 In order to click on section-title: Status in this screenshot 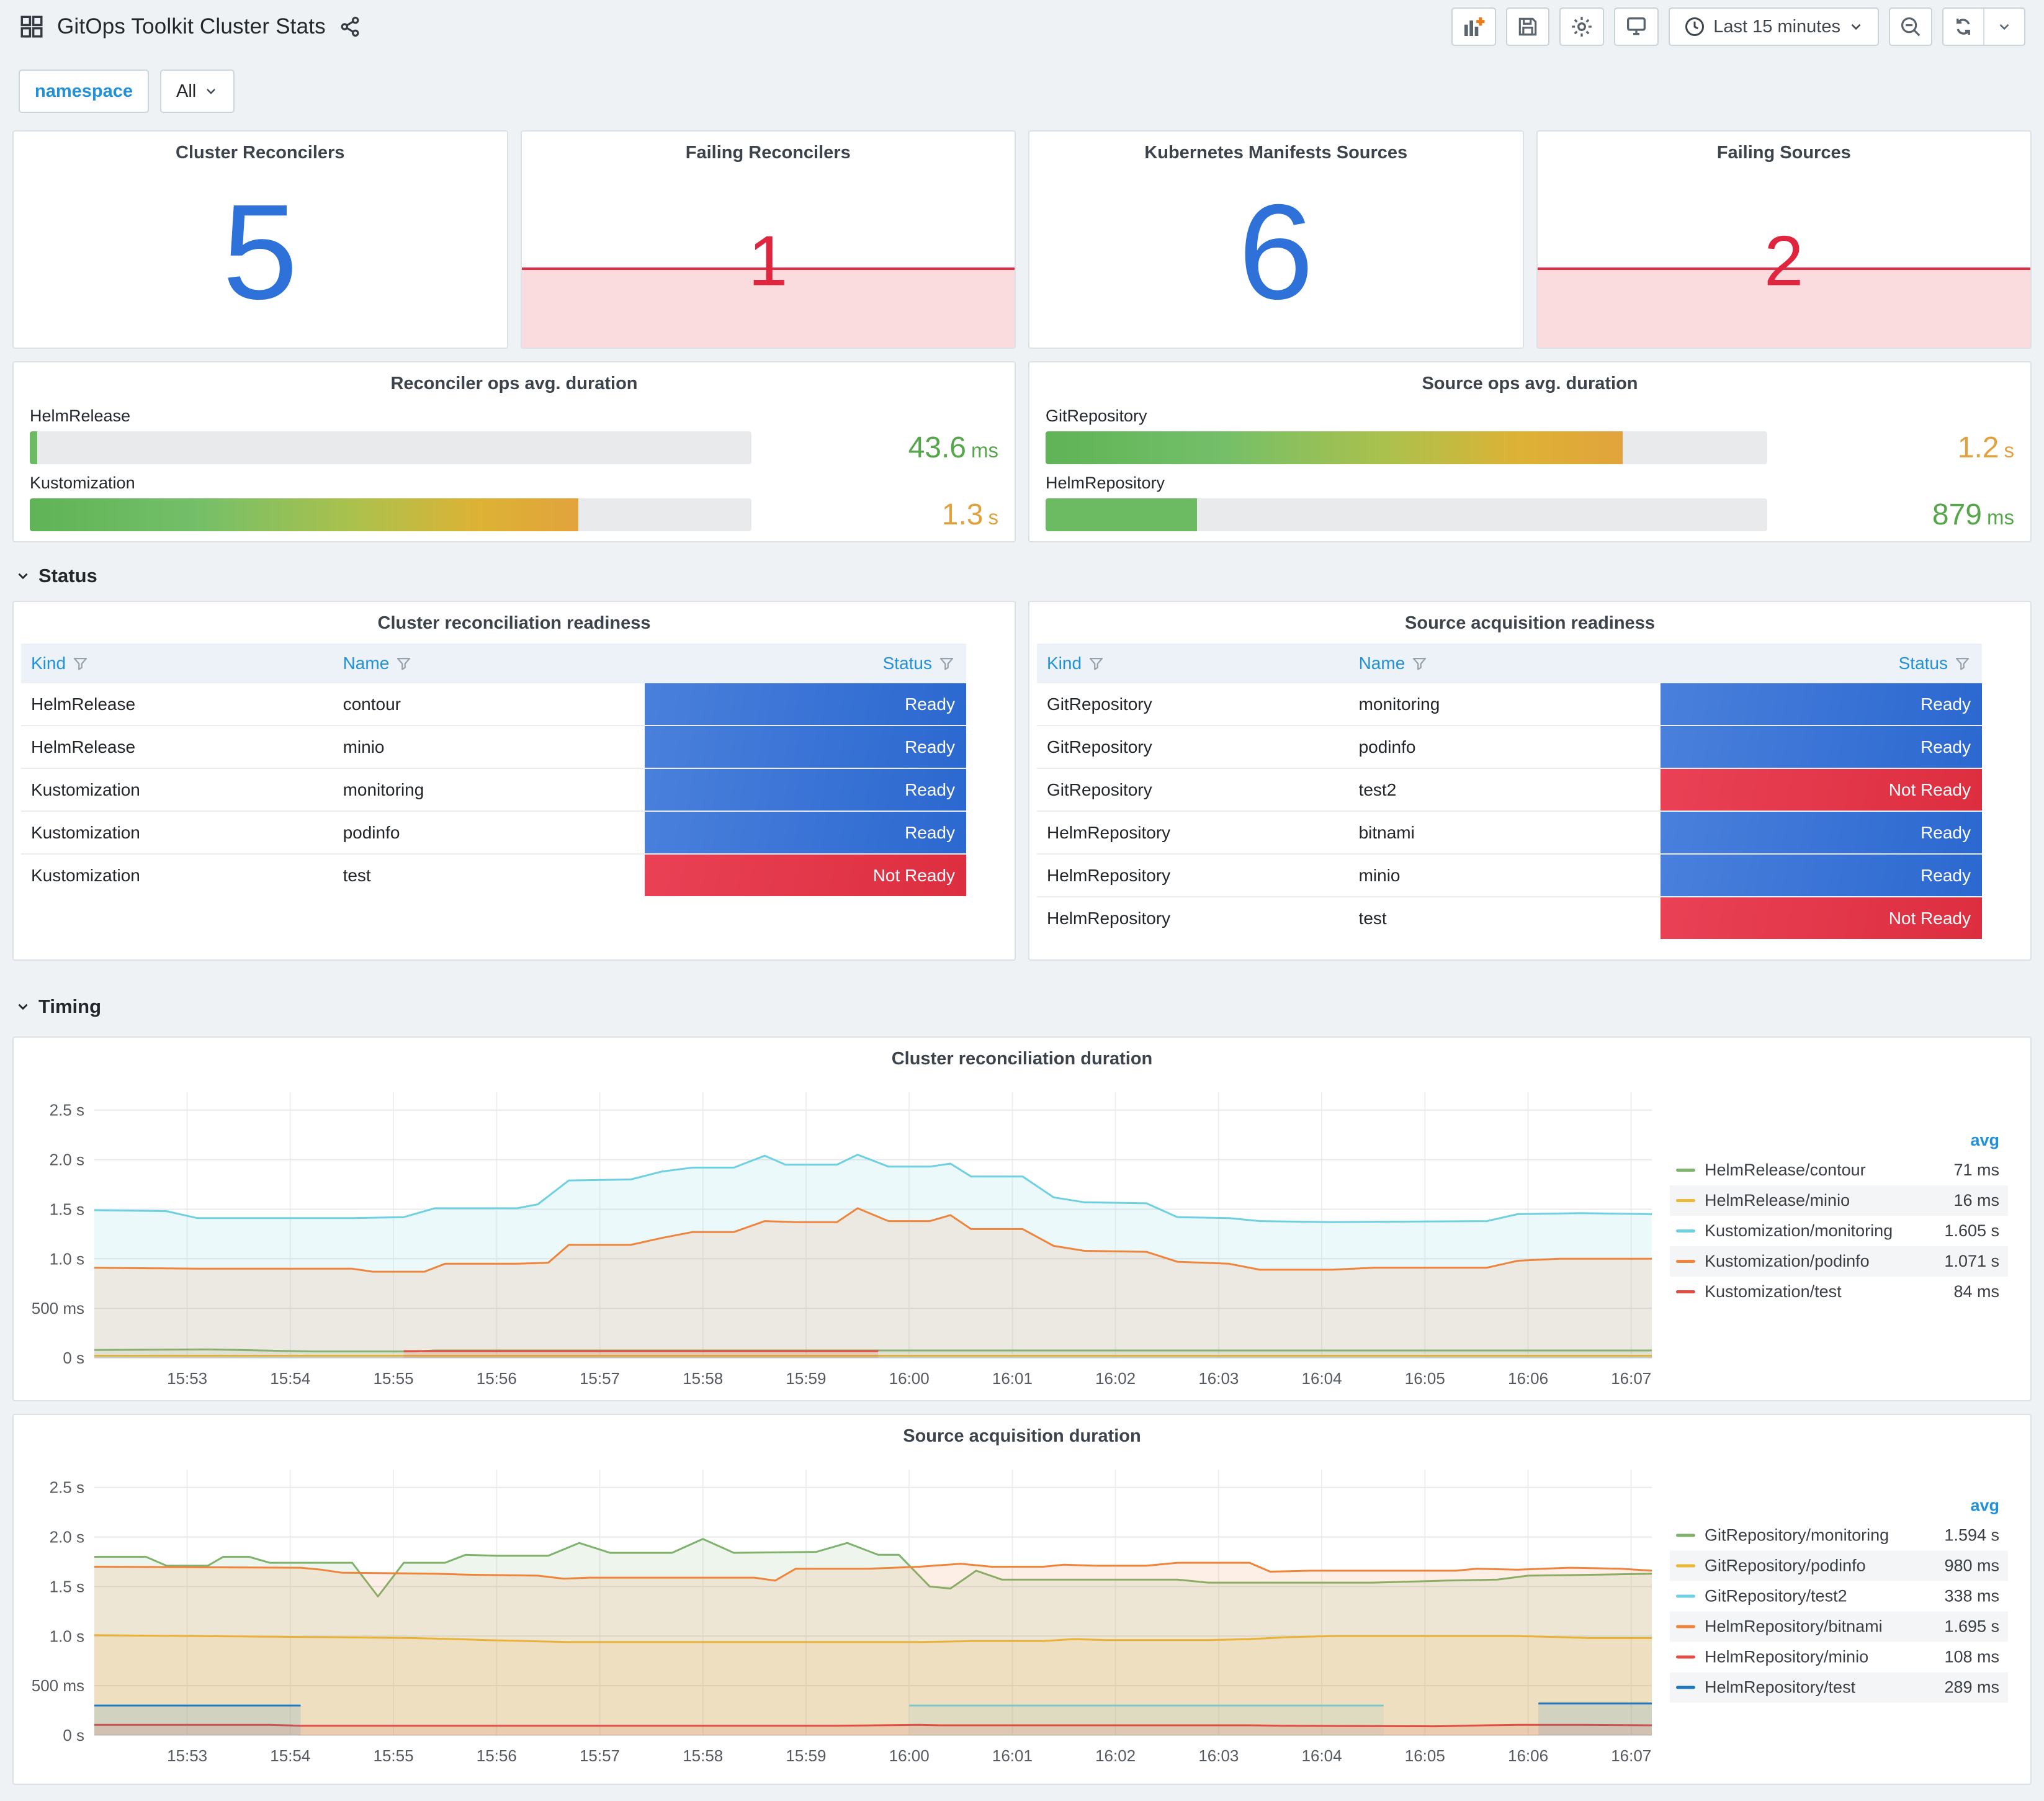, I will do `click(67, 575)`.